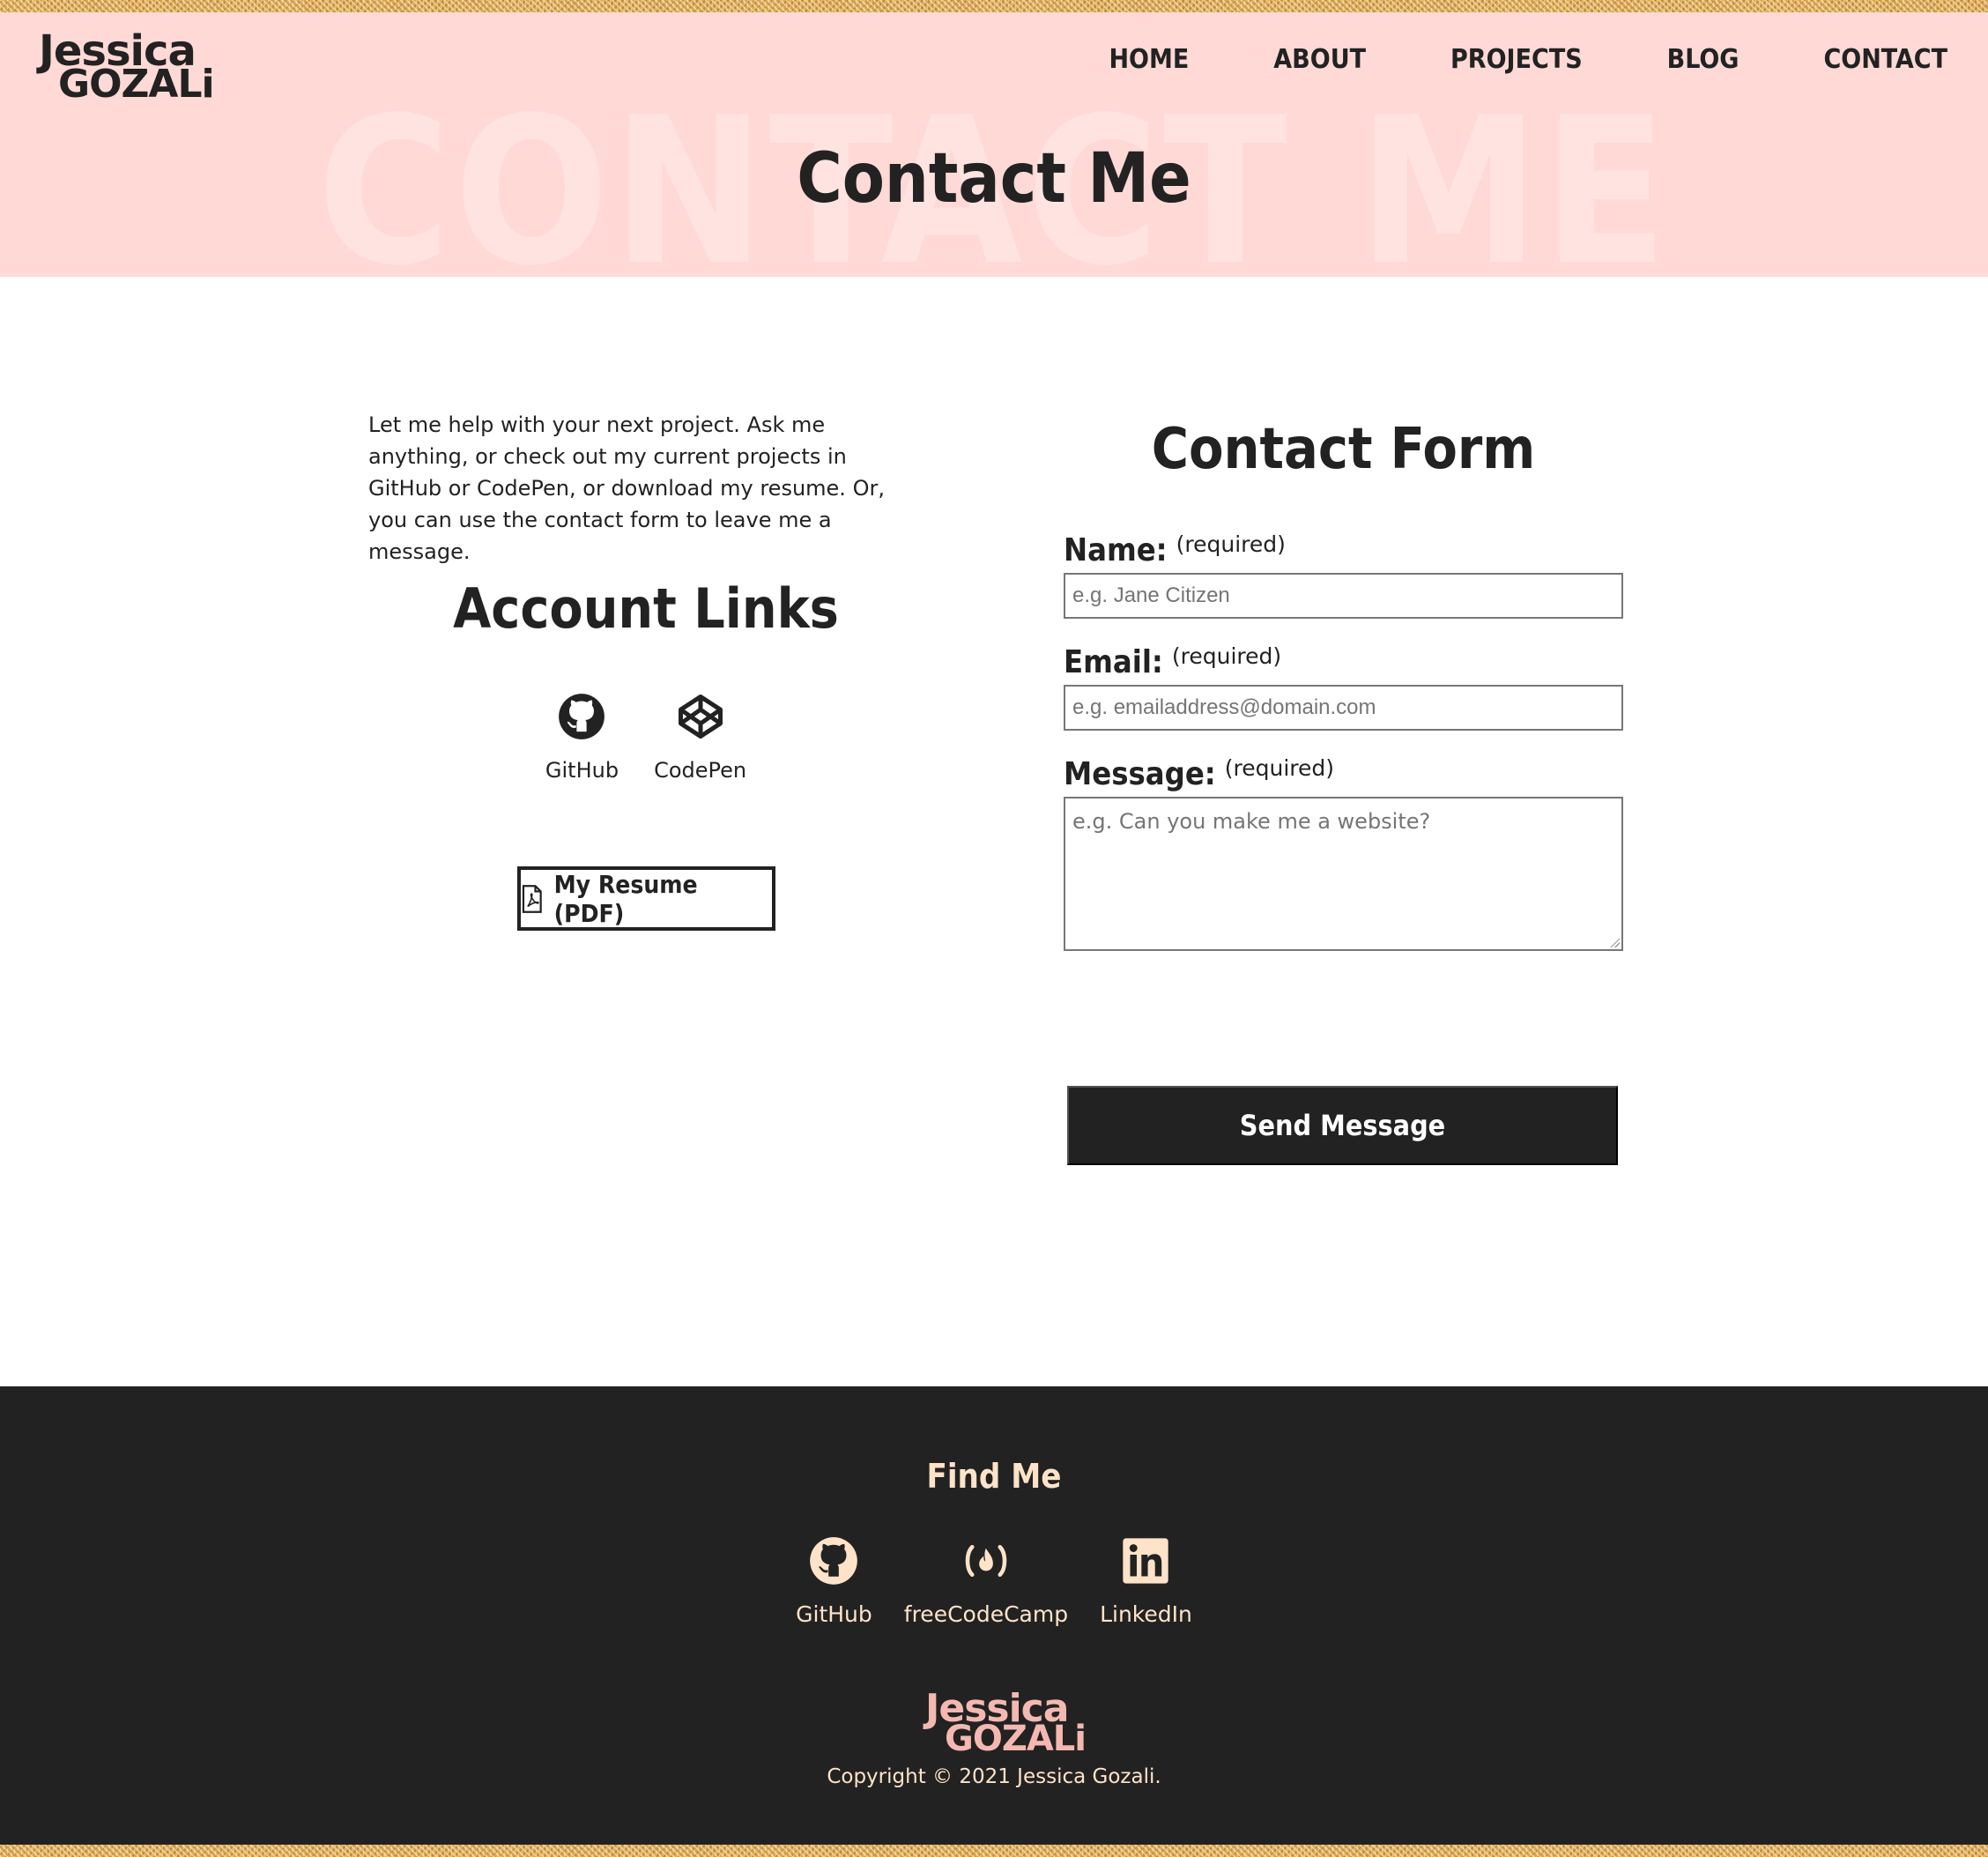 This screenshot has height=1857, width=1988. What do you see at coordinates (1016, 1739) in the screenshot?
I see `footer-logo-line-2: GOZALi` at bounding box center [1016, 1739].